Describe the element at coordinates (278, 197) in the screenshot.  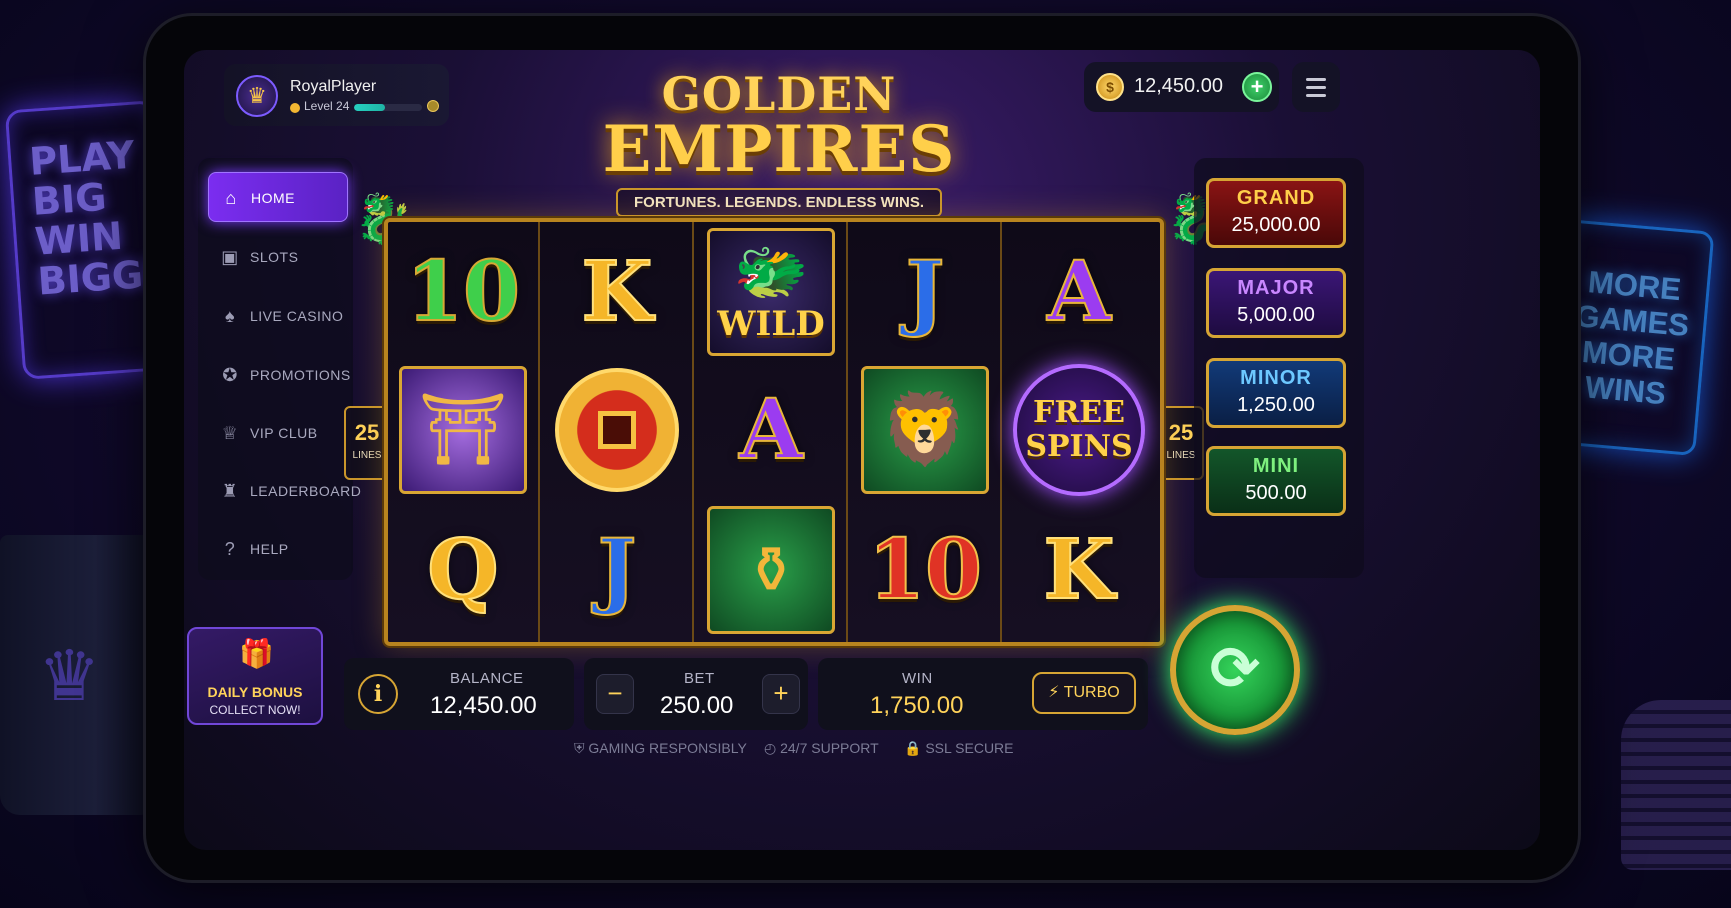
I see `sidebar-item-home: ⌂ HOME` at that location.